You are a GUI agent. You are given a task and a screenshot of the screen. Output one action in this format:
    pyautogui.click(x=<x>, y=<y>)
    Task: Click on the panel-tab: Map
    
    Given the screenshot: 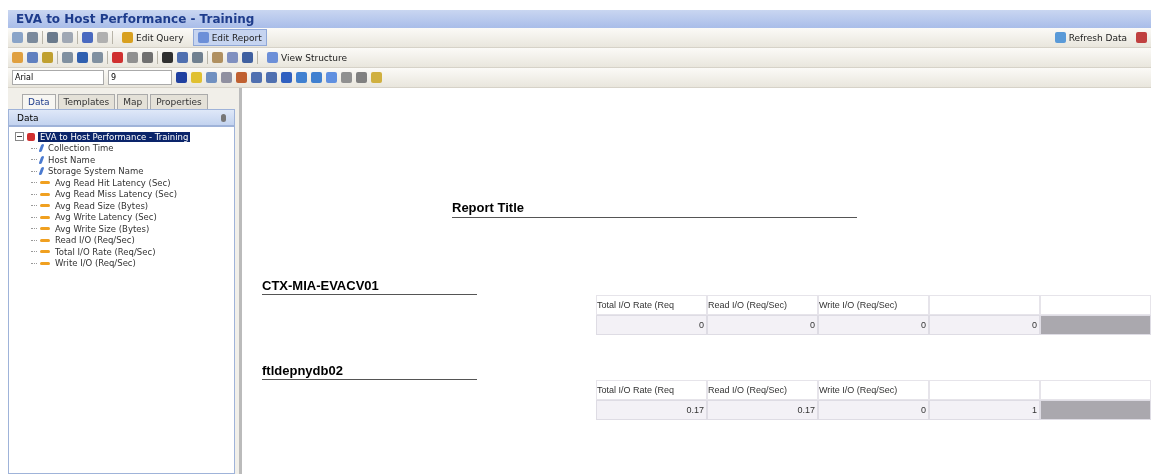 What is the action you would take?
    pyautogui.click(x=133, y=101)
    